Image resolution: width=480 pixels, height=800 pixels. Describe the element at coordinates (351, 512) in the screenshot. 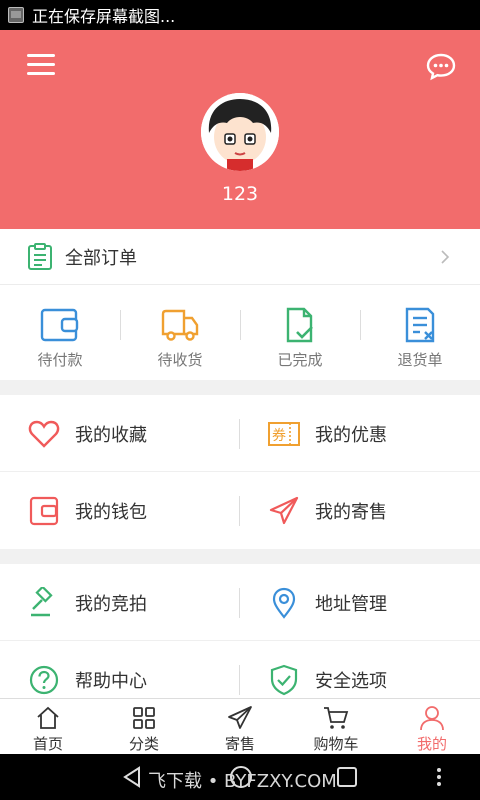

I see `menu-item-label: 我的寄售` at that location.